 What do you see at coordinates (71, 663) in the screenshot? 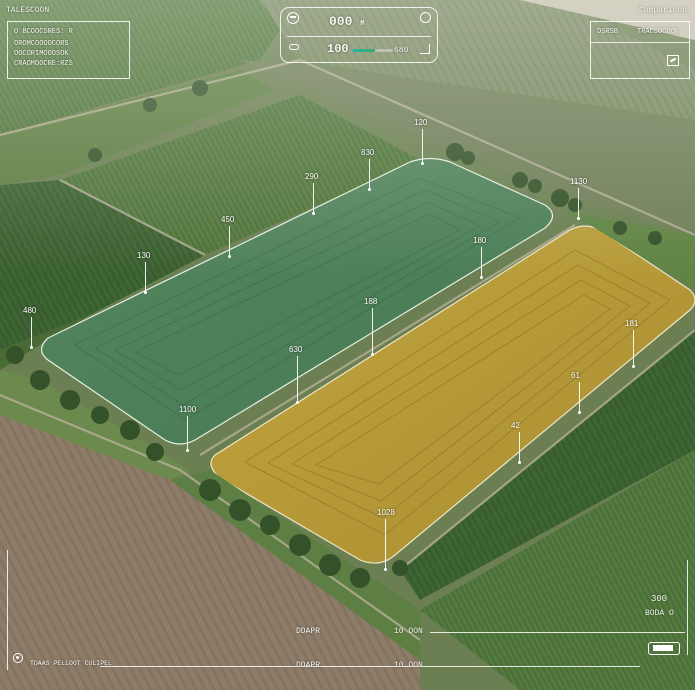
I see `bottom-row2-left-label: TDAAS PELLOOT CULIPEL` at bounding box center [71, 663].